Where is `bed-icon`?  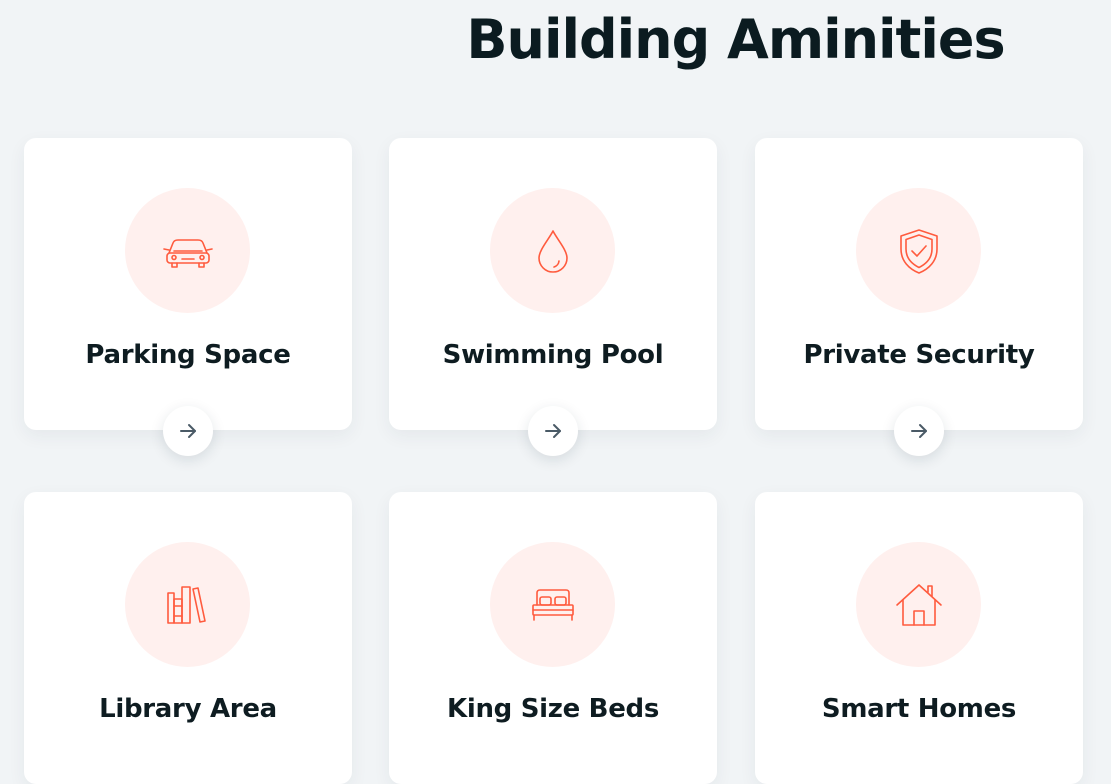
bed-icon is located at coordinates (552, 604).